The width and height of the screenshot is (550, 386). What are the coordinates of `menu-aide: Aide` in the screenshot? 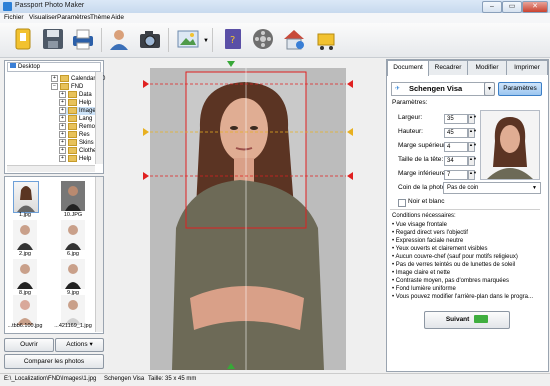 It's located at (117, 17).